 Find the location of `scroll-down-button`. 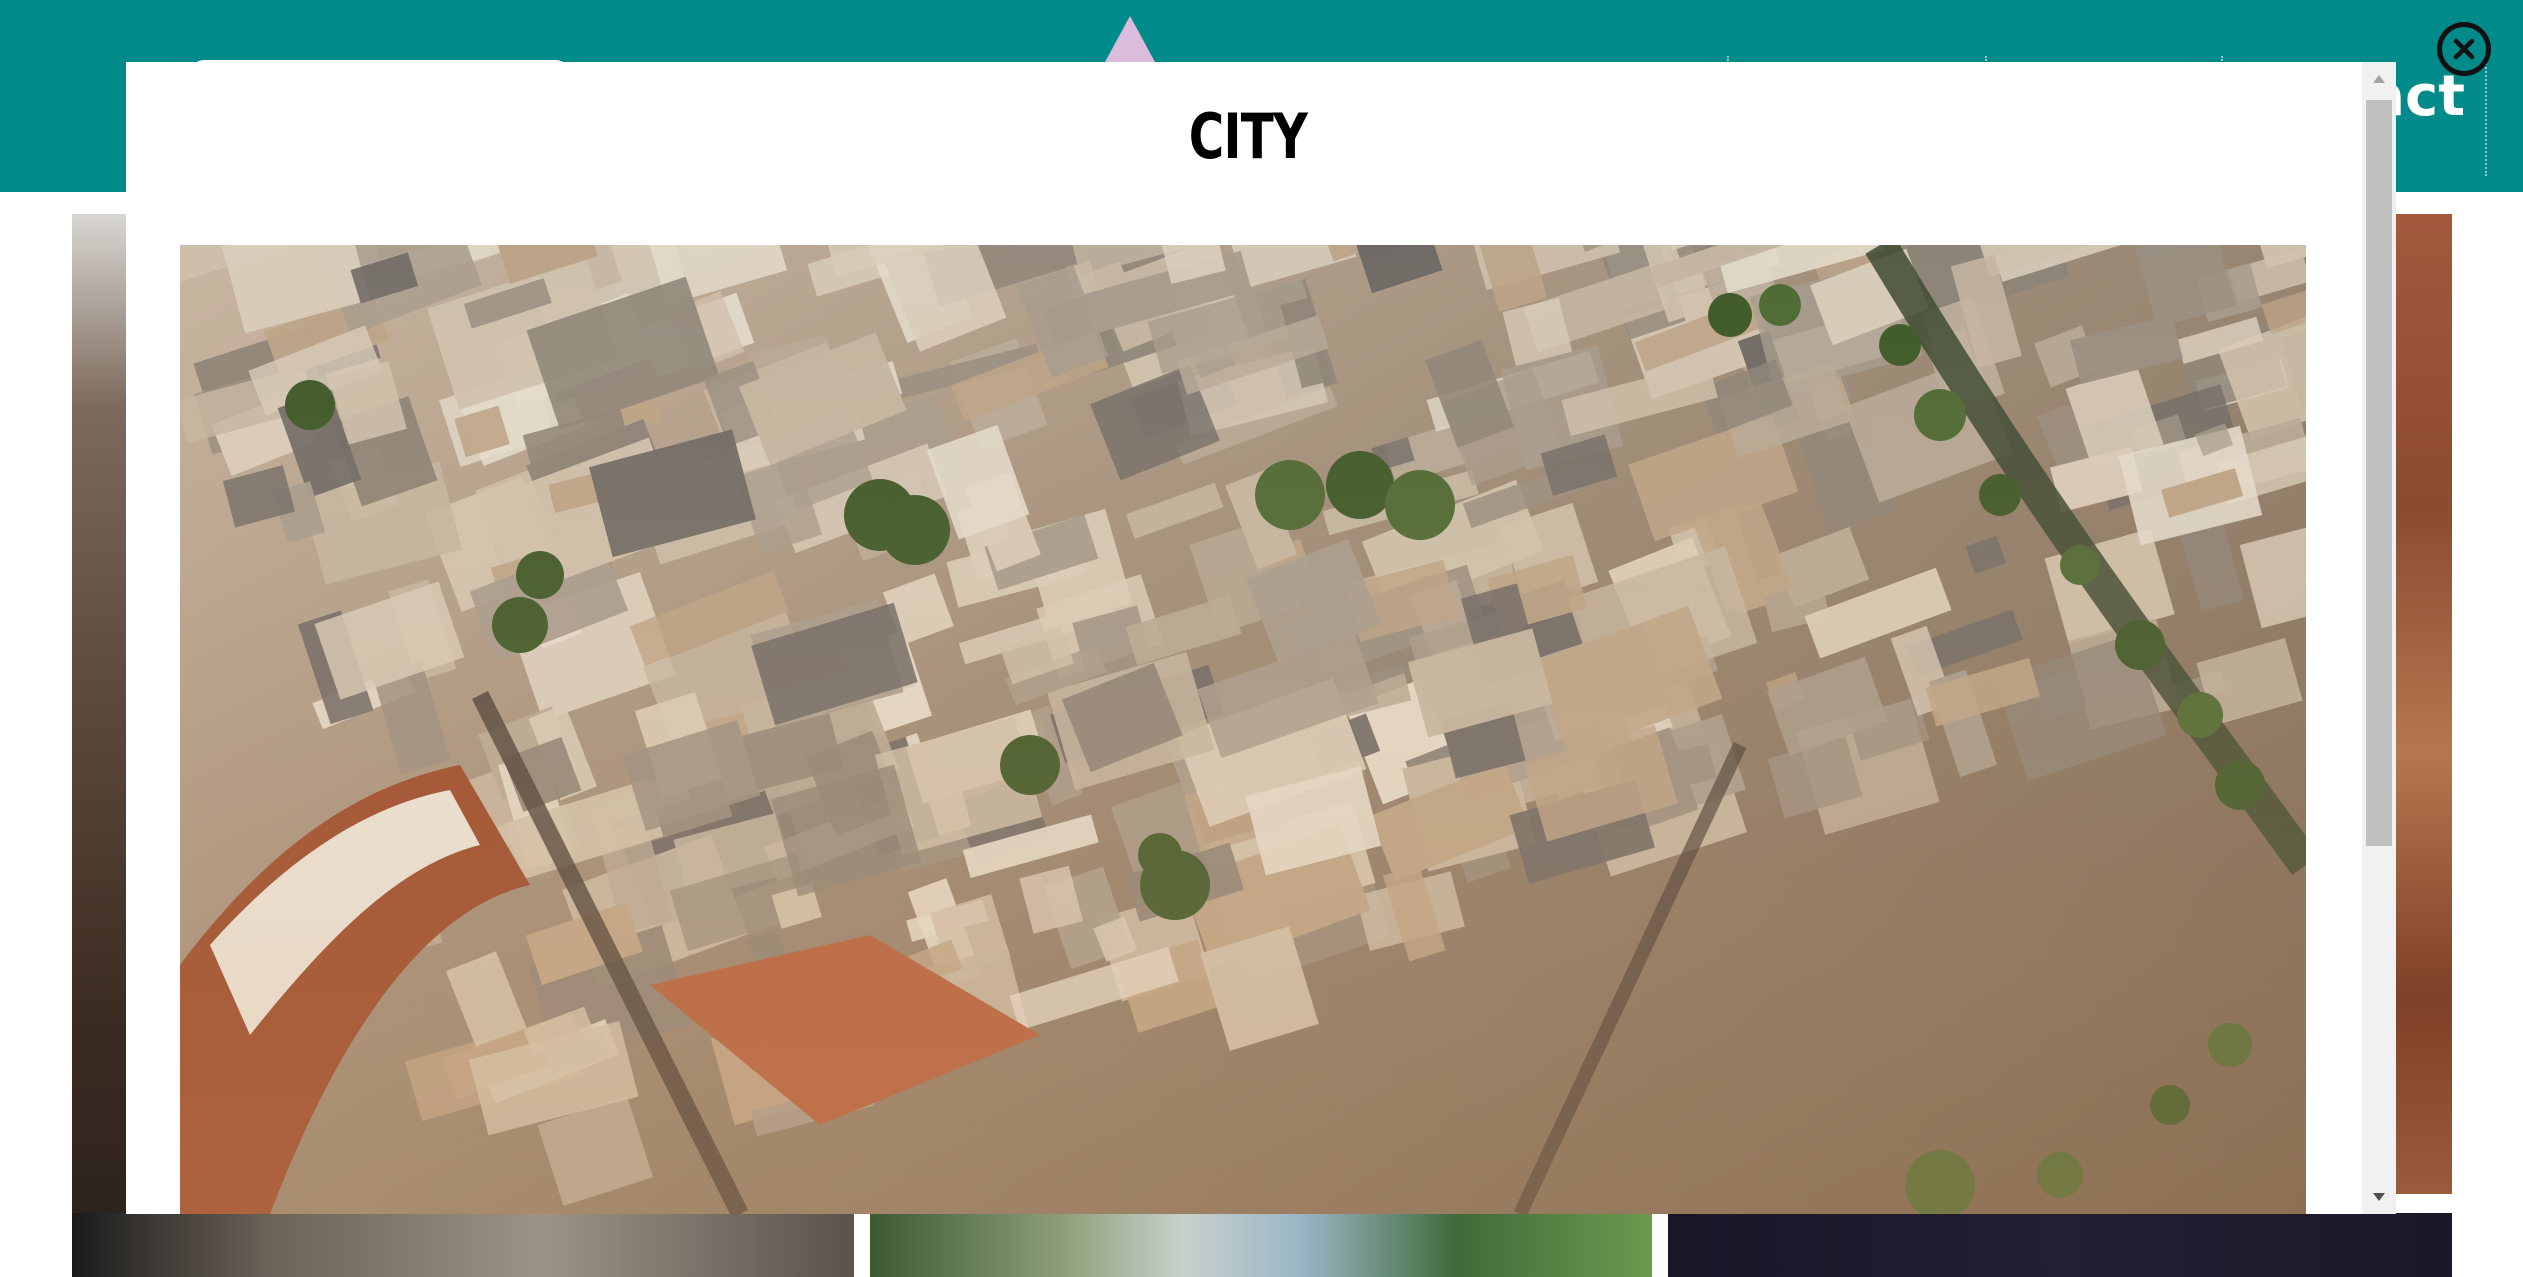

scroll-down-button is located at coordinates (2379, 1197).